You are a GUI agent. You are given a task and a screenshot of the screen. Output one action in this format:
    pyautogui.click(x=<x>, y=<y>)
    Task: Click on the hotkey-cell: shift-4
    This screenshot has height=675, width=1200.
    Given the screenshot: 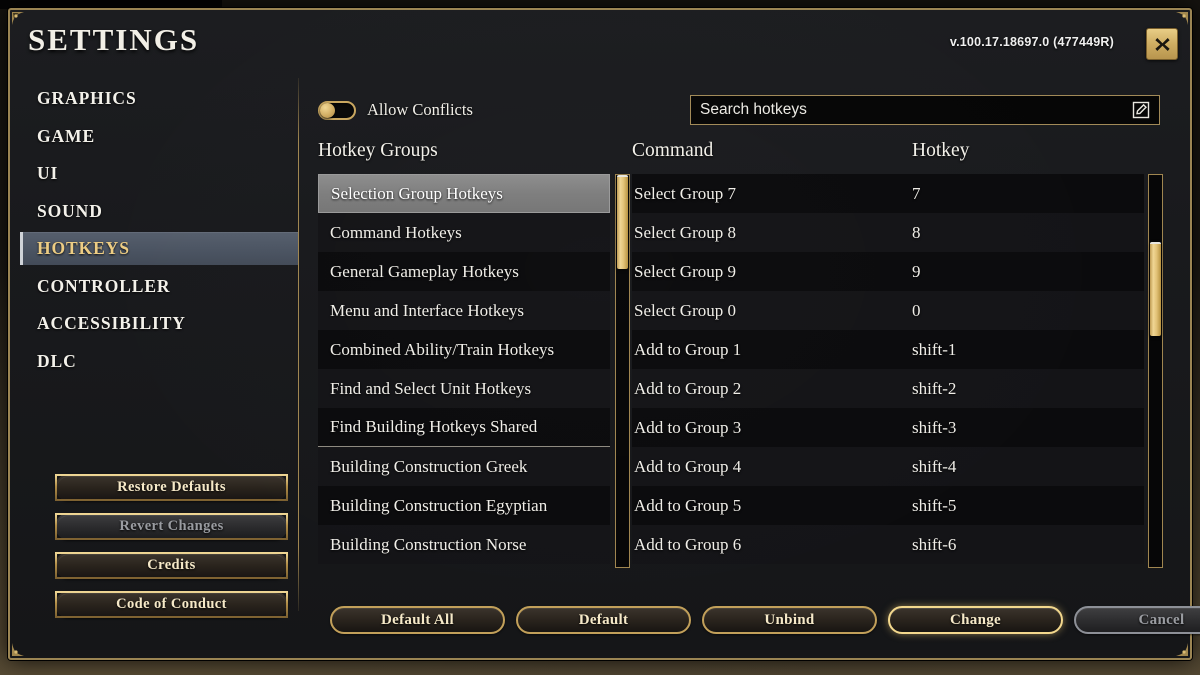 What is the action you would take?
    pyautogui.click(x=934, y=466)
    